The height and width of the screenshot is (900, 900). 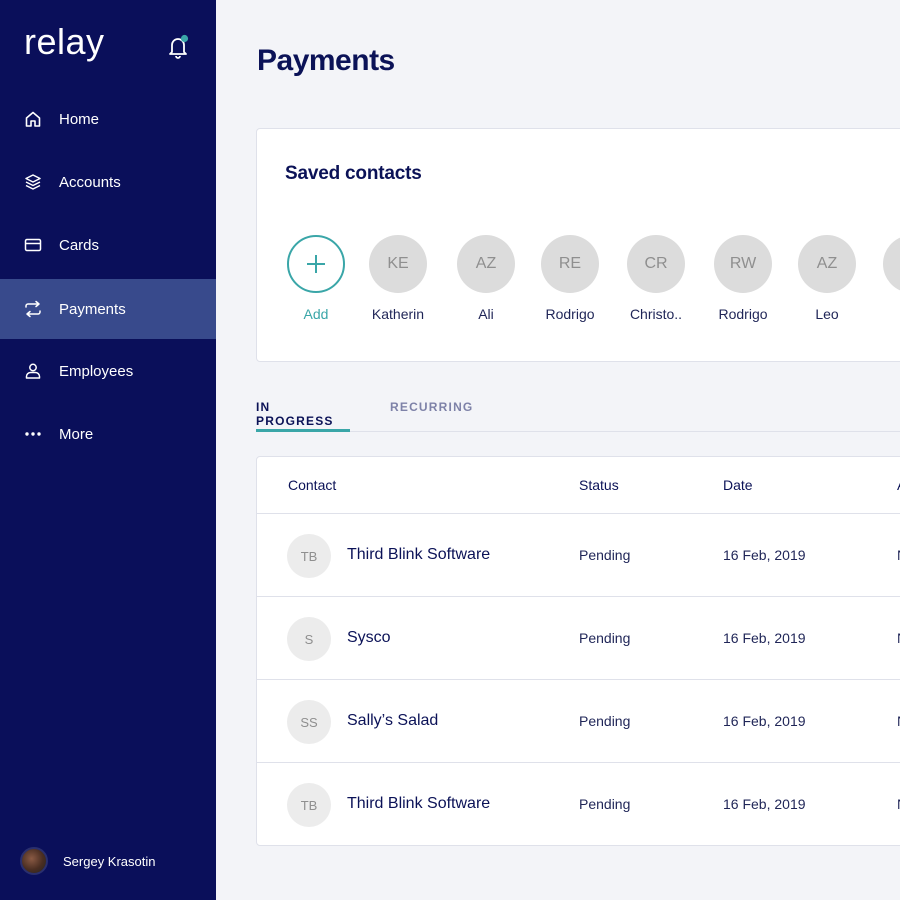 What do you see at coordinates (33, 182) in the screenshot?
I see `layers-icon` at bounding box center [33, 182].